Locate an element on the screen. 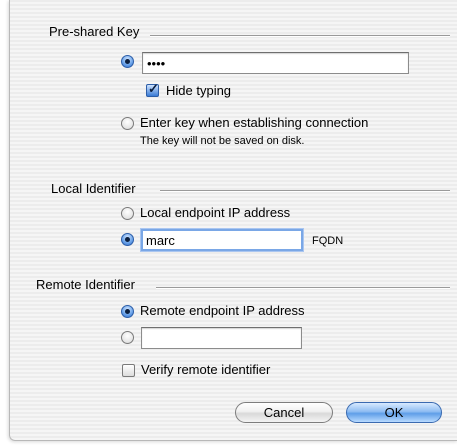  hide-typing-label: Hide typing is located at coordinates (199, 90).